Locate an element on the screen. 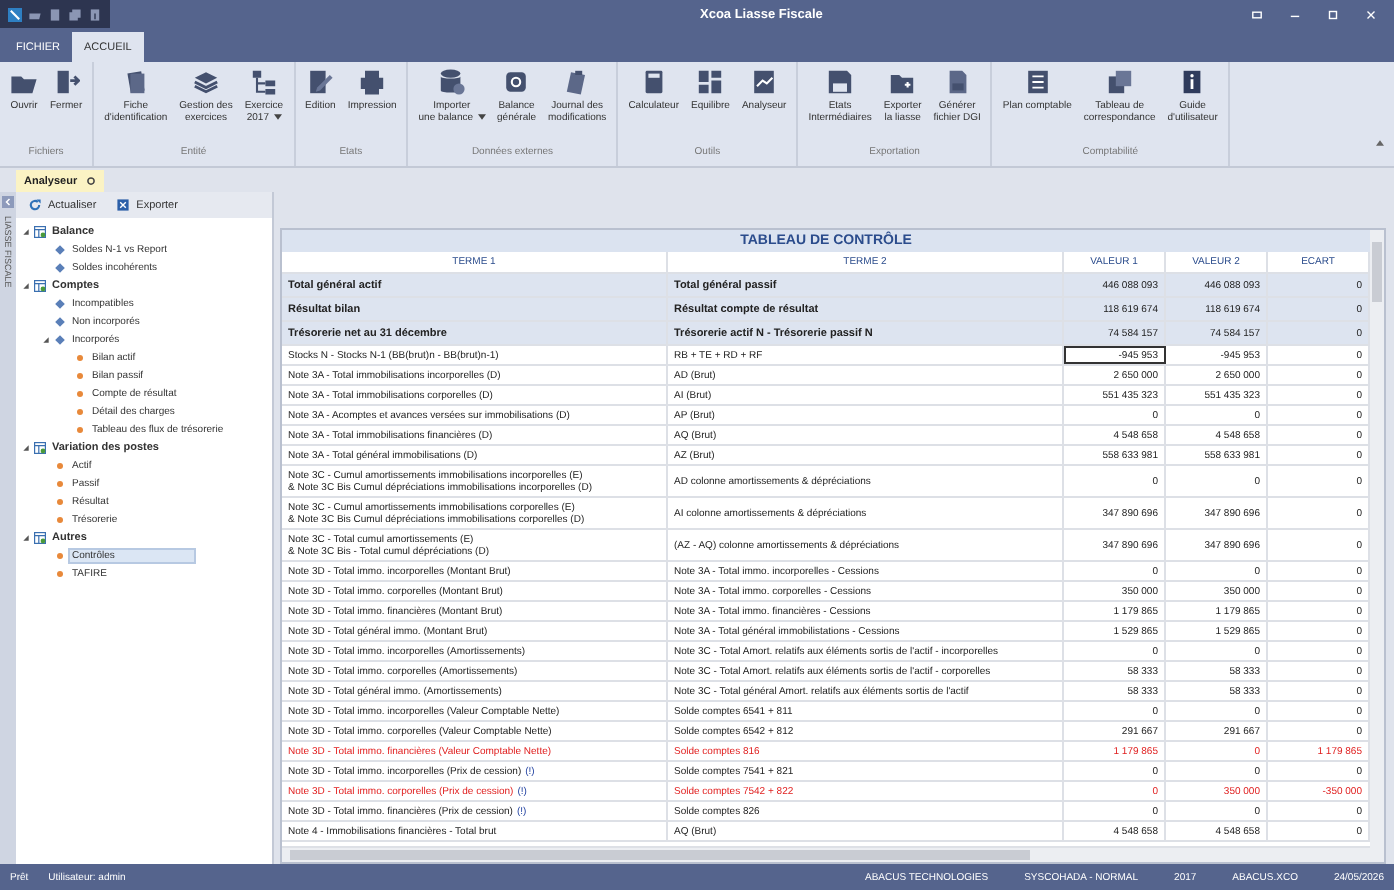  document-icon is located at coordinates (55, 14).